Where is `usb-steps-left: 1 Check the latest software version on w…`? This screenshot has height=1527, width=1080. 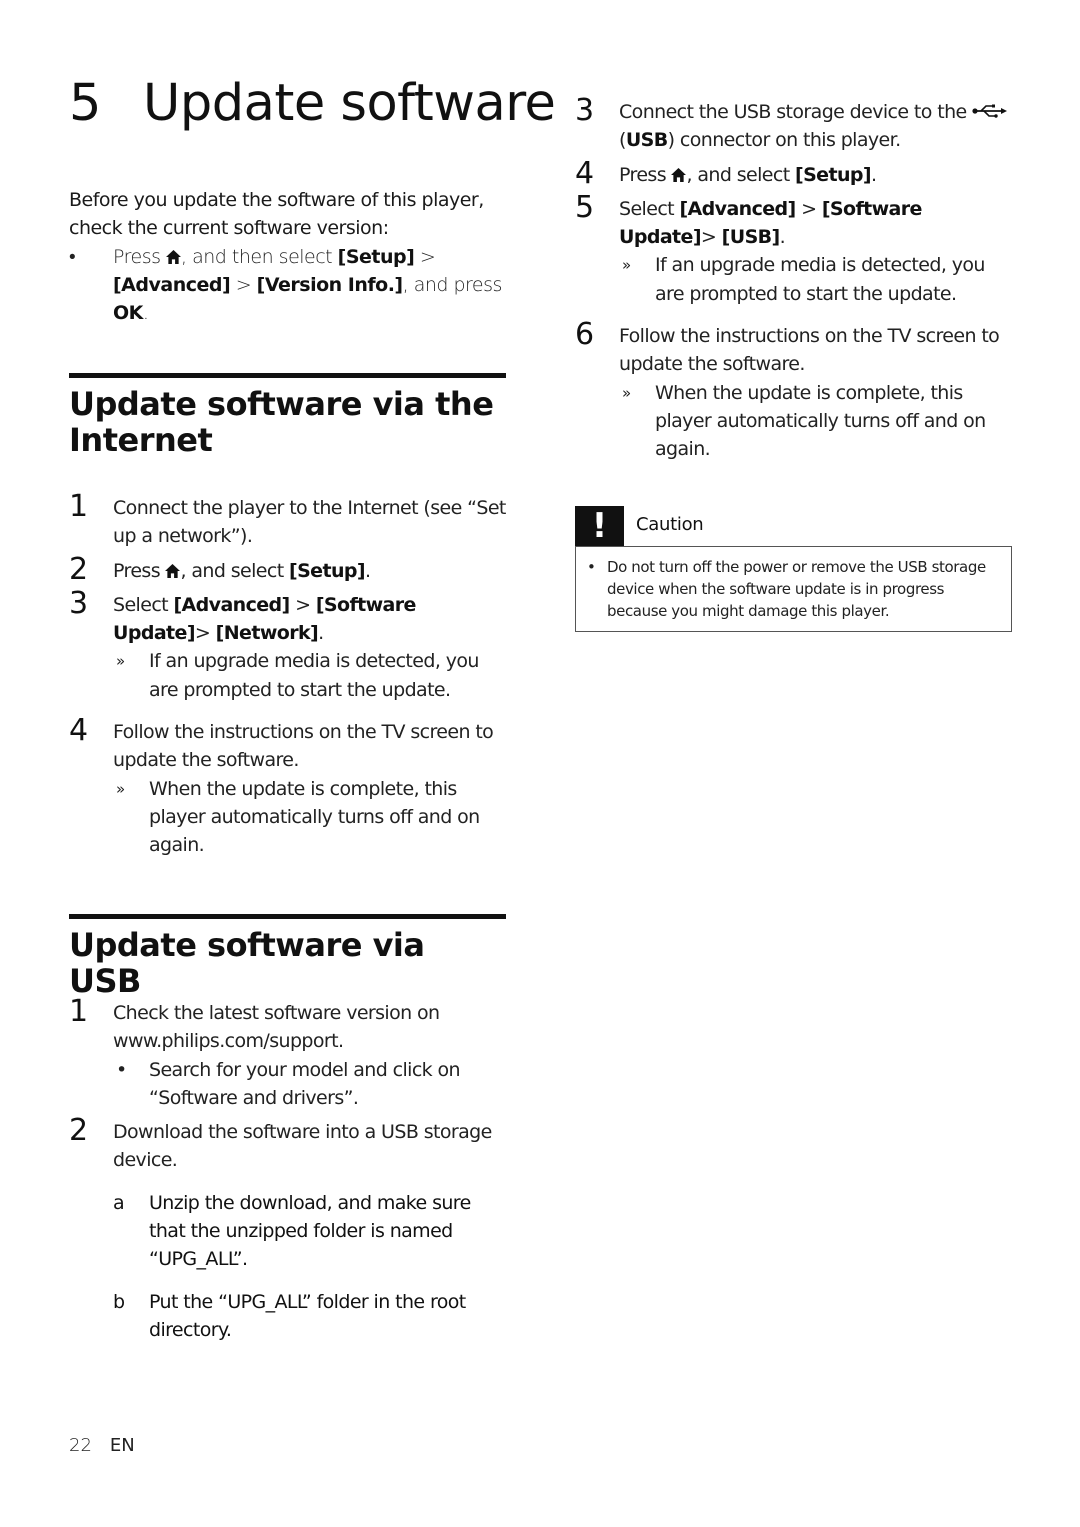
usb-steps-left: 1 Check the latest software version on w… is located at coordinates (289, 1170).